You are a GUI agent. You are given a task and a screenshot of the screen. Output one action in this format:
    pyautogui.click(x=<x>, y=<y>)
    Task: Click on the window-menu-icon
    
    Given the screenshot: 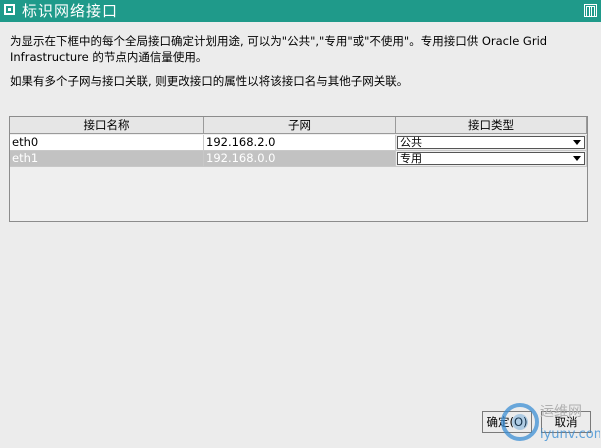 What is the action you would take?
    pyautogui.click(x=9, y=9)
    